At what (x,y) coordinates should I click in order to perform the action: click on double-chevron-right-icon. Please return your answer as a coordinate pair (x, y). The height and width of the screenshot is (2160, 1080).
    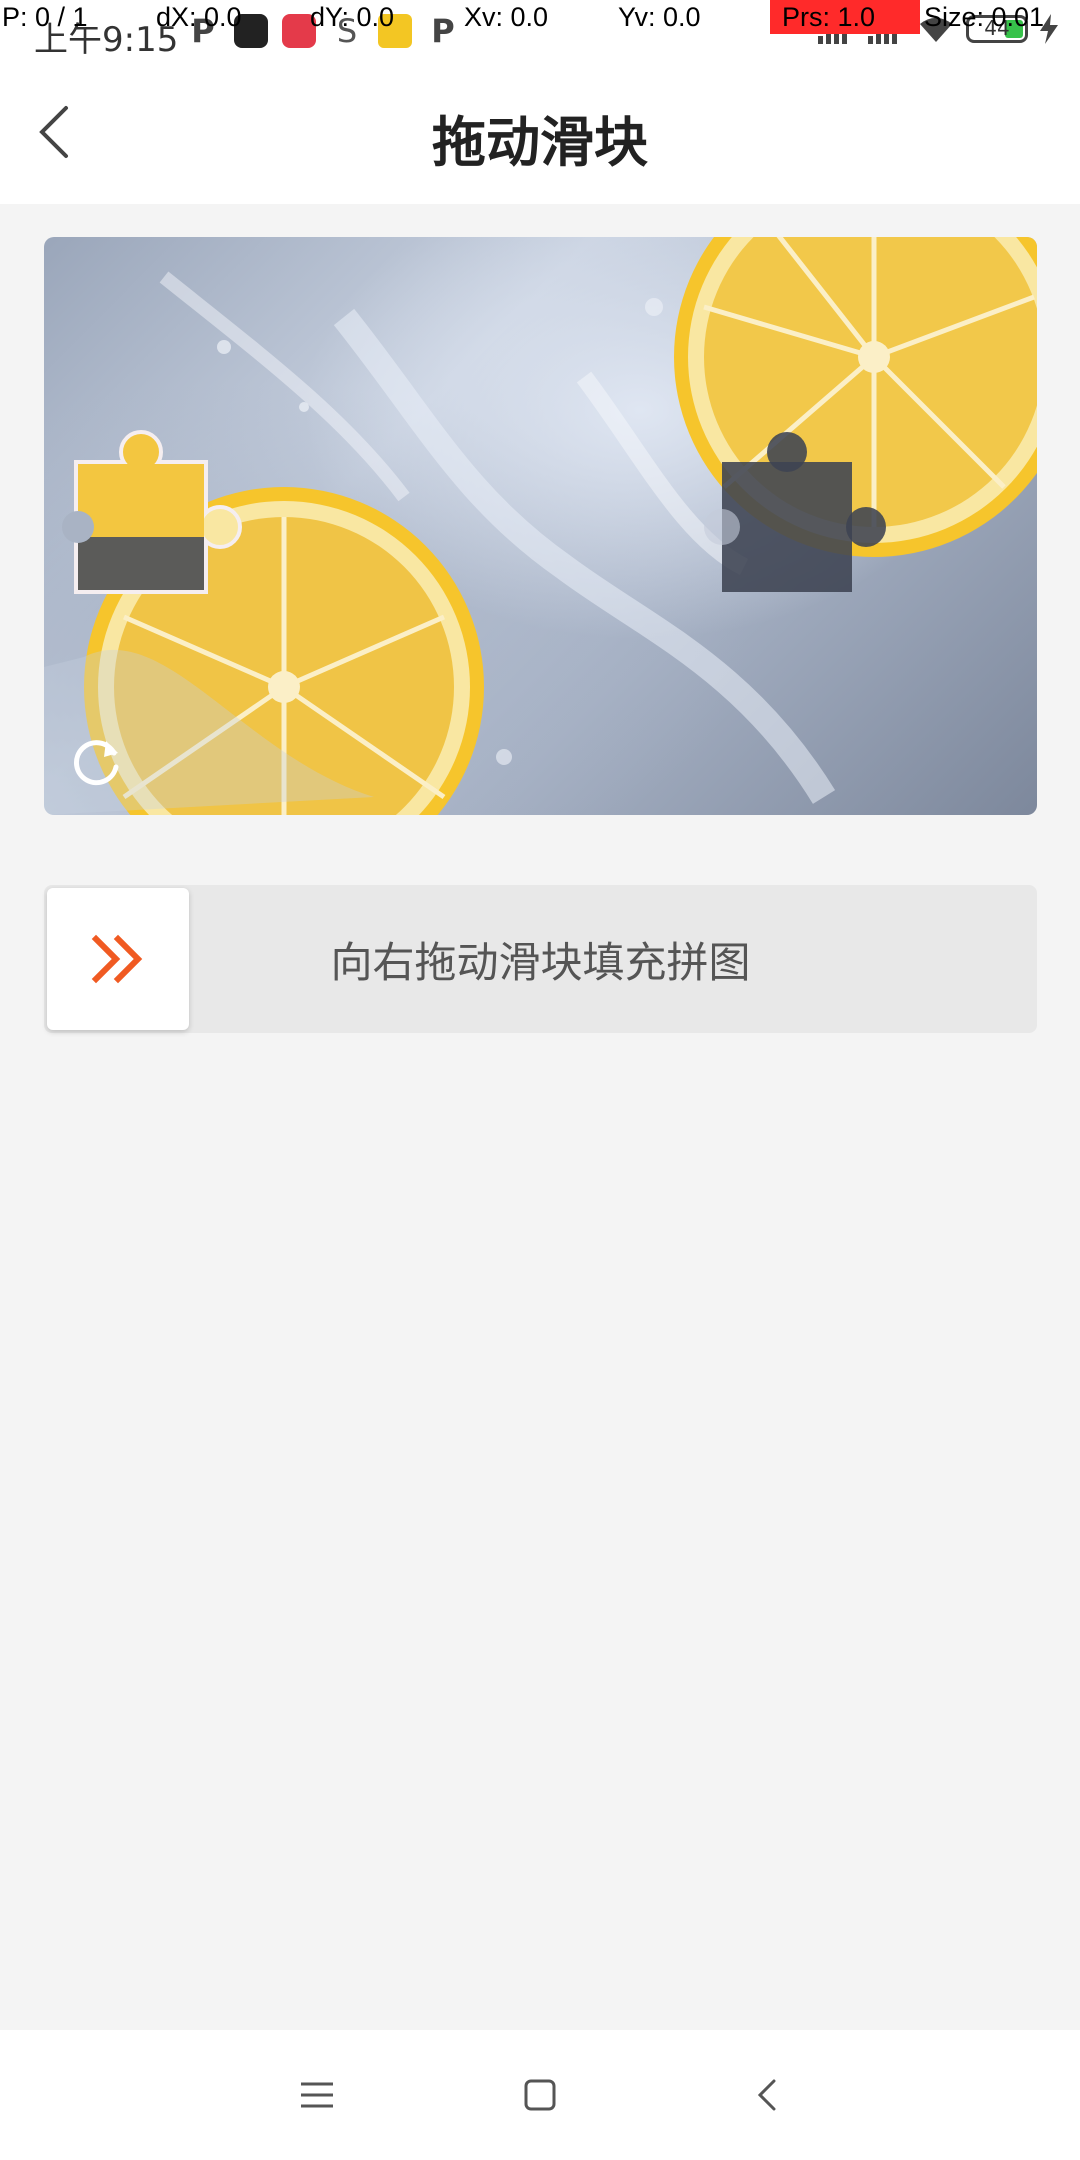
    Looking at the image, I should click on (117, 959).